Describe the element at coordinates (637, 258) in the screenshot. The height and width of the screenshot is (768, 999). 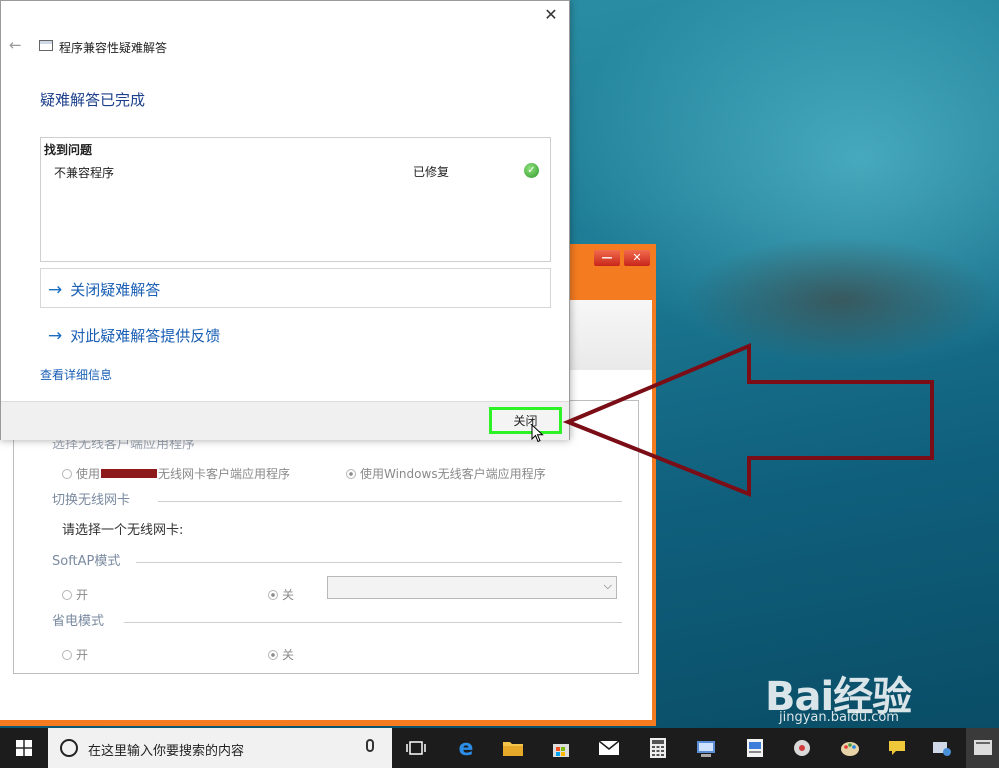
I see `window-close-button: ✕` at that location.